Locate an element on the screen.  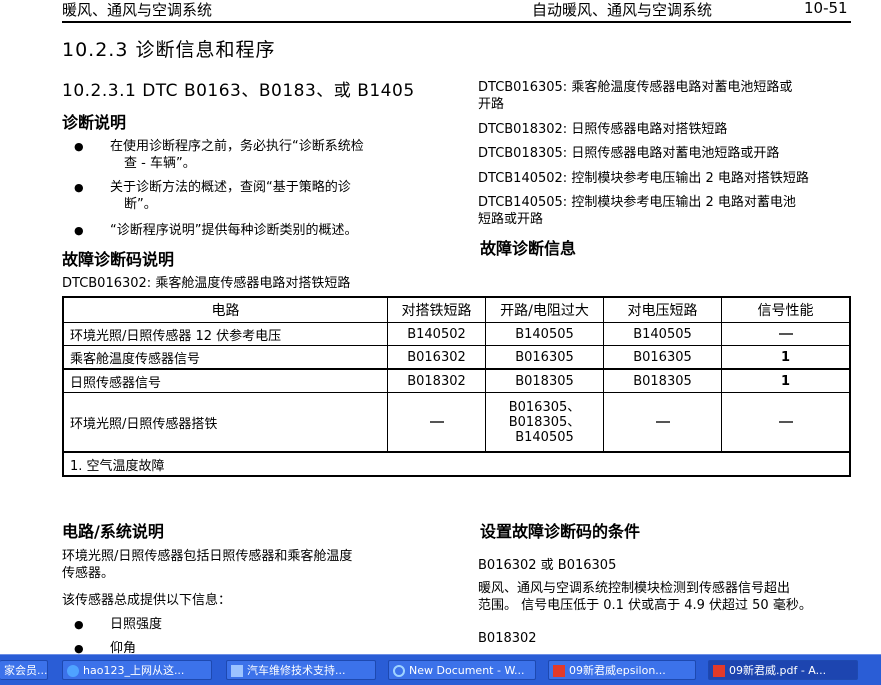
header-left: 暖风、通风与空调系统 is located at coordinates (137, 10).